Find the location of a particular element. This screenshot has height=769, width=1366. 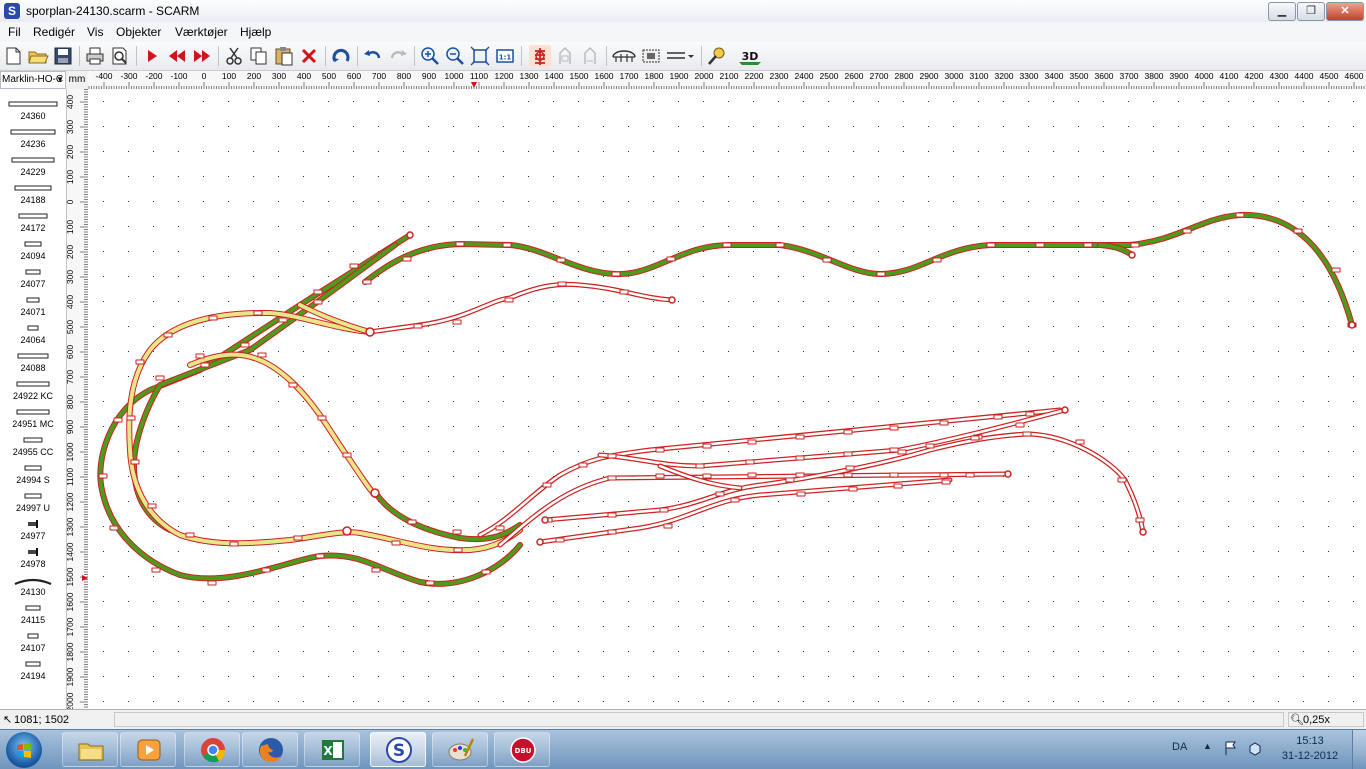

flex-track-icon is located at coordinates (565, 56).